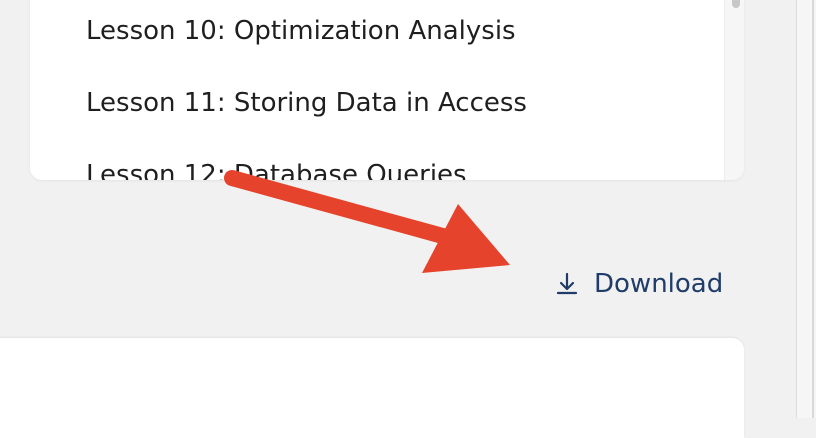 The image size is (816, 438). What do you see at coordinates (806, 209) in the screenshot?
I see `right-scrollbar` at bounding box center [806, 209].